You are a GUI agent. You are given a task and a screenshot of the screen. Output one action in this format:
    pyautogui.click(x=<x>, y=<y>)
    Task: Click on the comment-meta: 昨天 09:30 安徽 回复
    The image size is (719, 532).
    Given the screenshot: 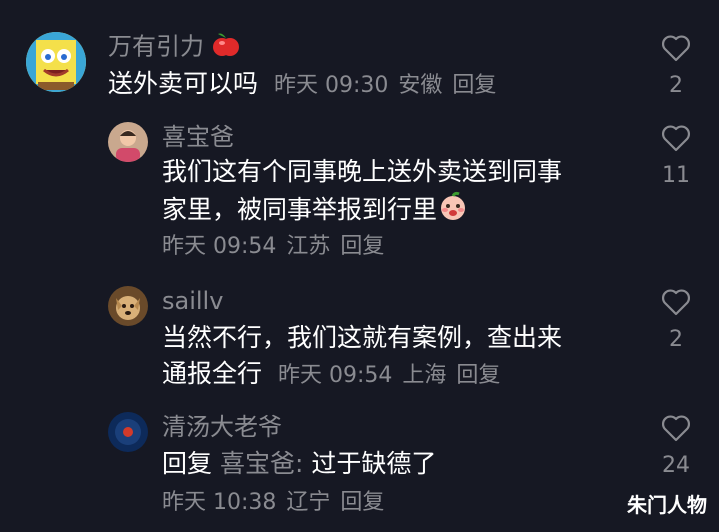 What is the action you would take?
    pyautogui.click(x=390, y=85)
    